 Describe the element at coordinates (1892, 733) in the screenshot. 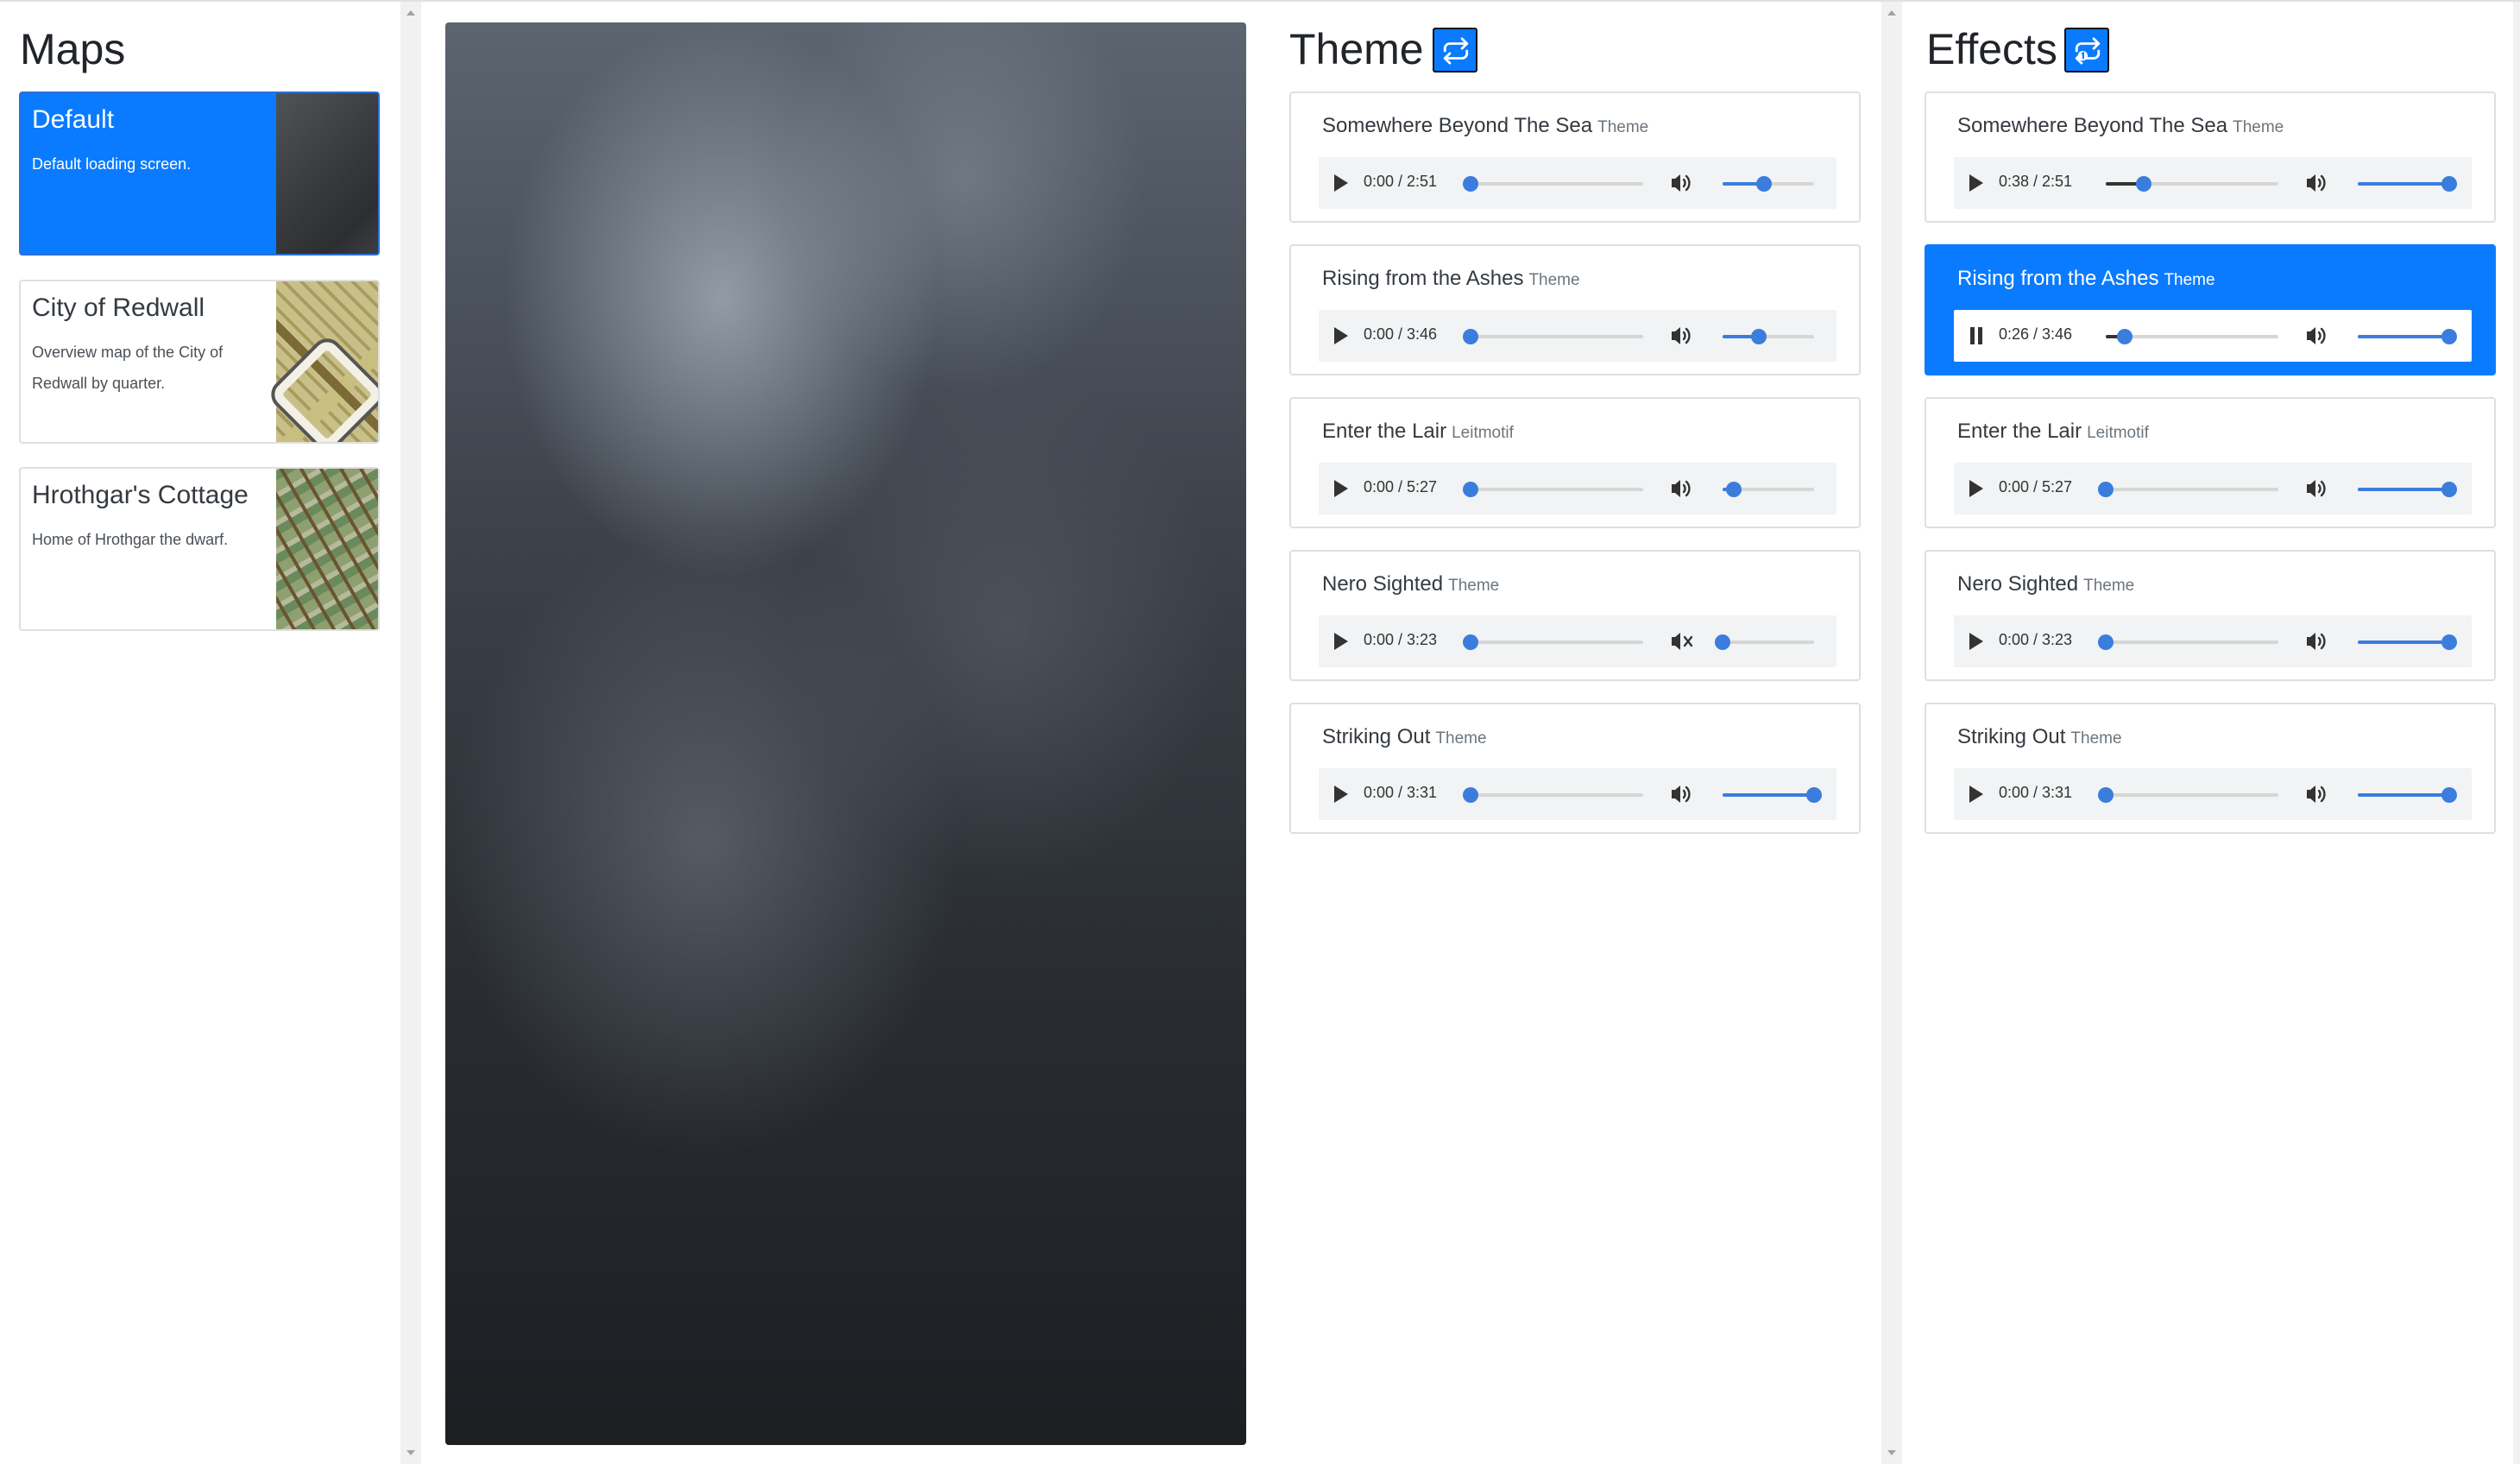

I see `theme-scrollbar` at that location.